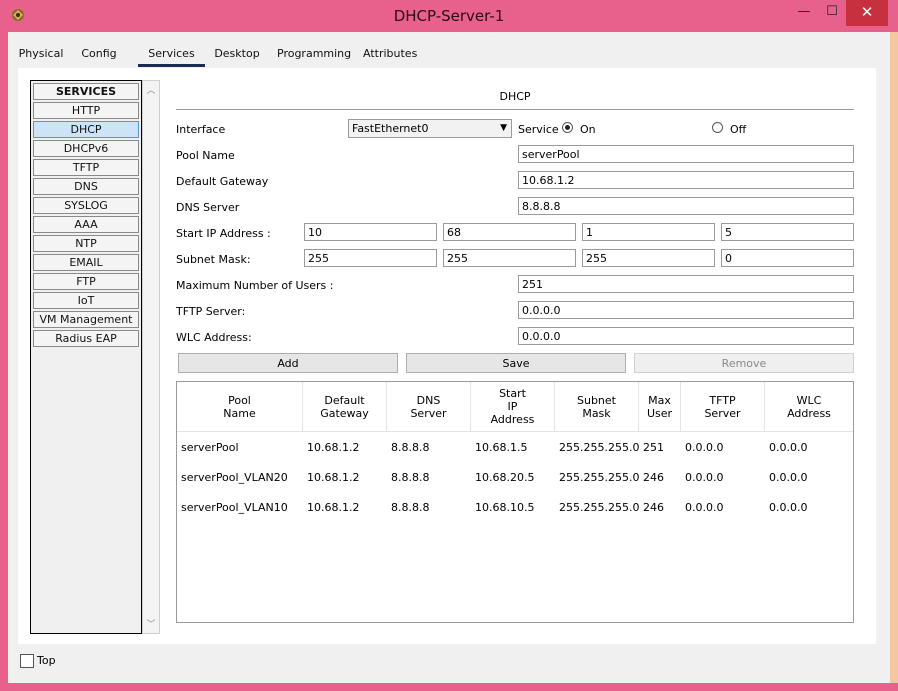  I want to click on default-gateway-field: 10.68.1.2, so click(686, 180).